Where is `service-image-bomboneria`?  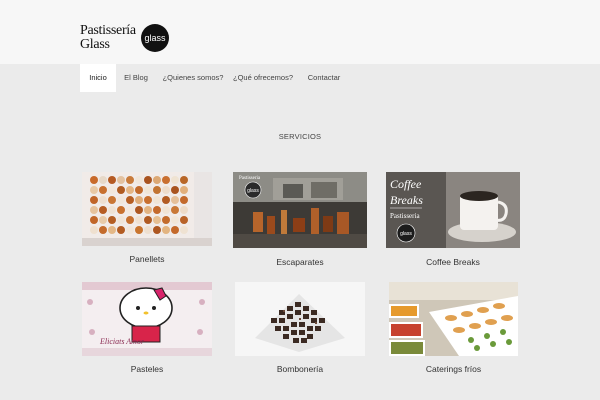 service-image-bomboneria is located at coordinates (300, 319).